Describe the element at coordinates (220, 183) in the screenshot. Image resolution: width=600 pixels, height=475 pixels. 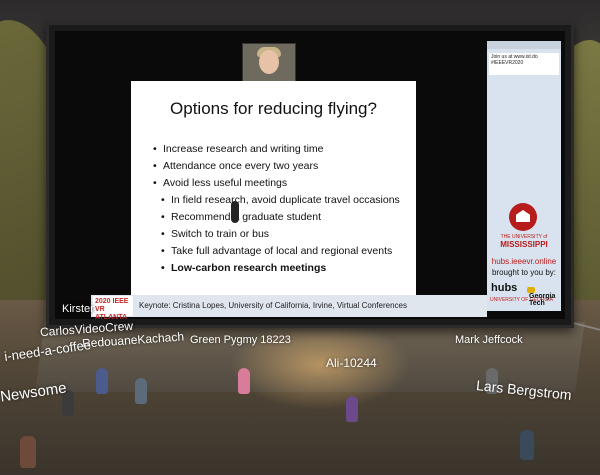
I see `bullet-item: • Avoid less useful meetings` at that location.